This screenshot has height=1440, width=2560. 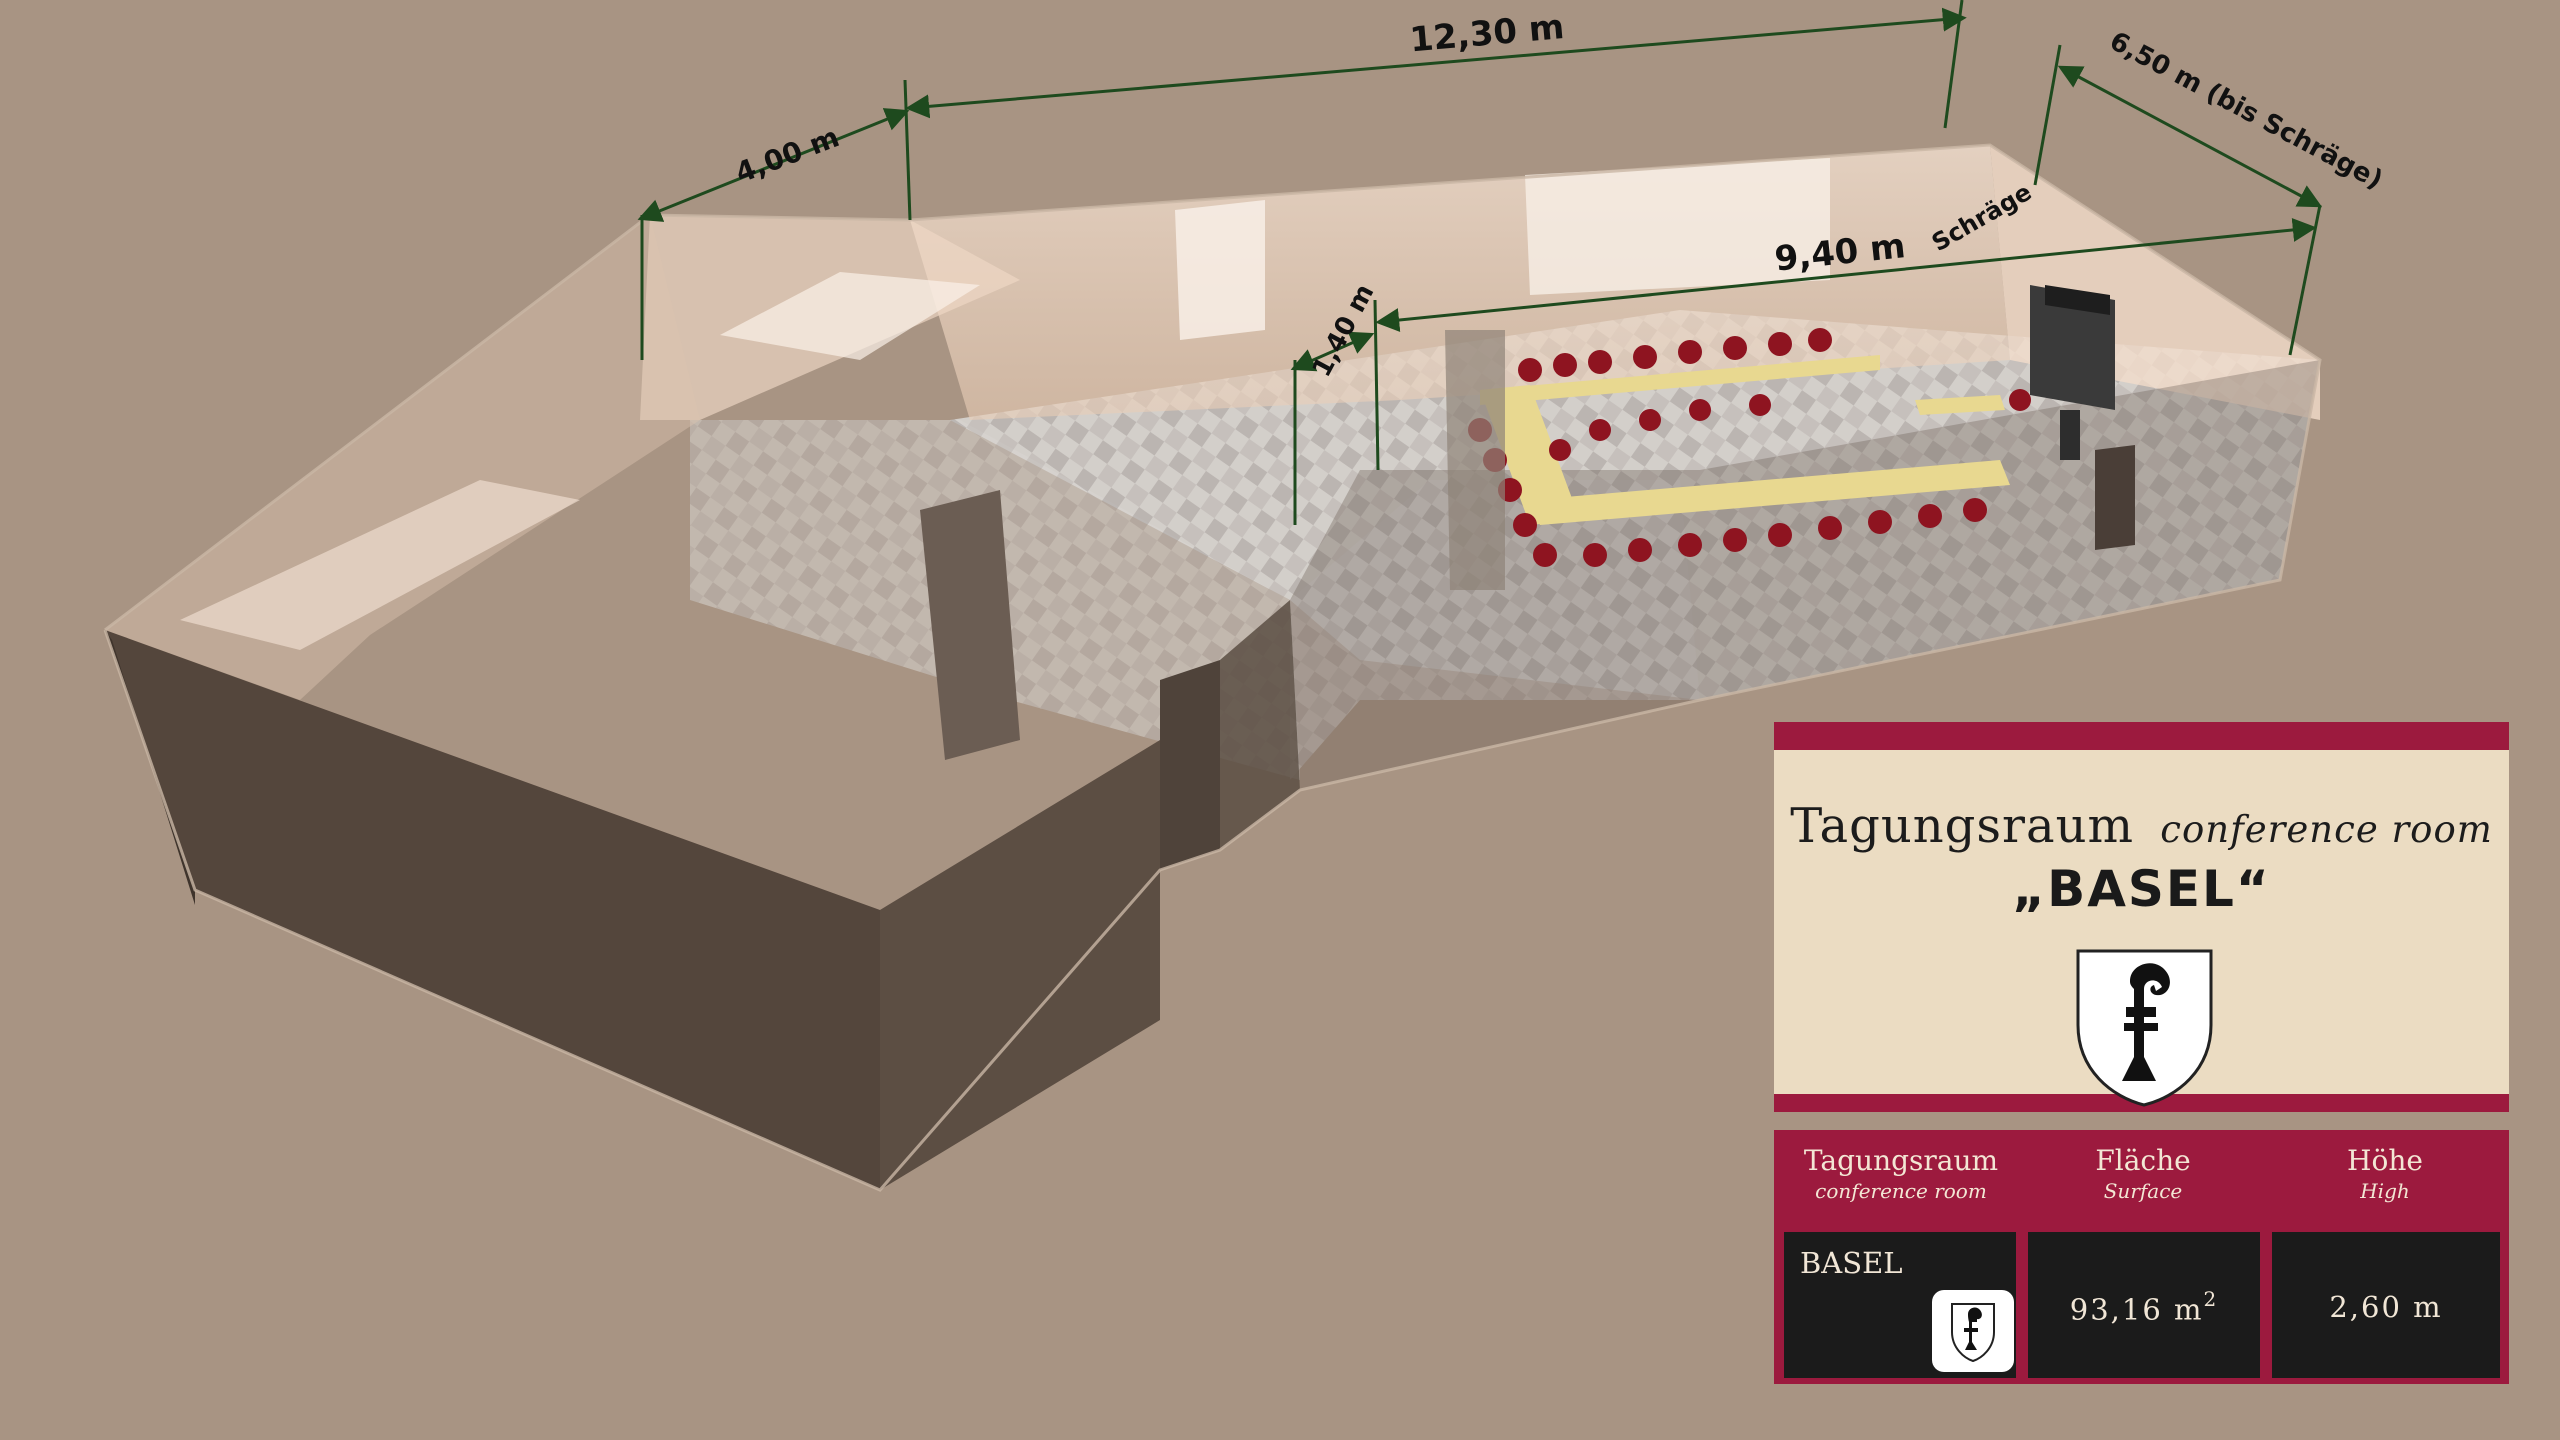 I want to click on dimension-width-left: 4,00 m, so click(x=787, y=155).